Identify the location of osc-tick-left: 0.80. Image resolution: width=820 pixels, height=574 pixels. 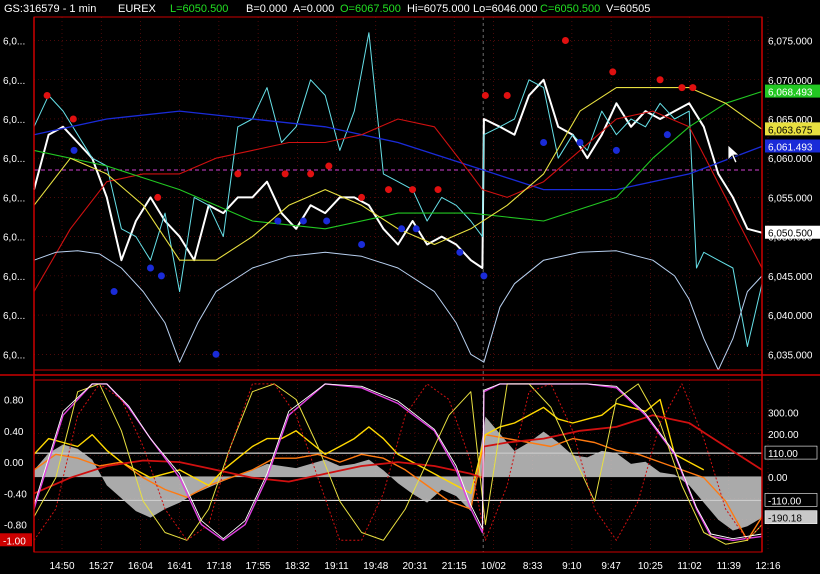
(14, 401).